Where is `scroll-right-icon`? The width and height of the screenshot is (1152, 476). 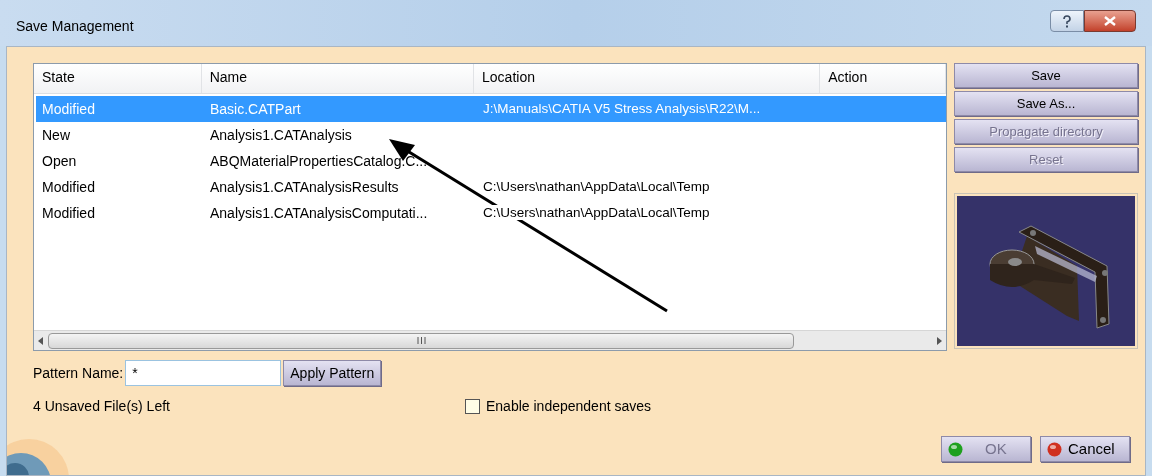
scroll-right-icon is located at coordinates (939, 340).